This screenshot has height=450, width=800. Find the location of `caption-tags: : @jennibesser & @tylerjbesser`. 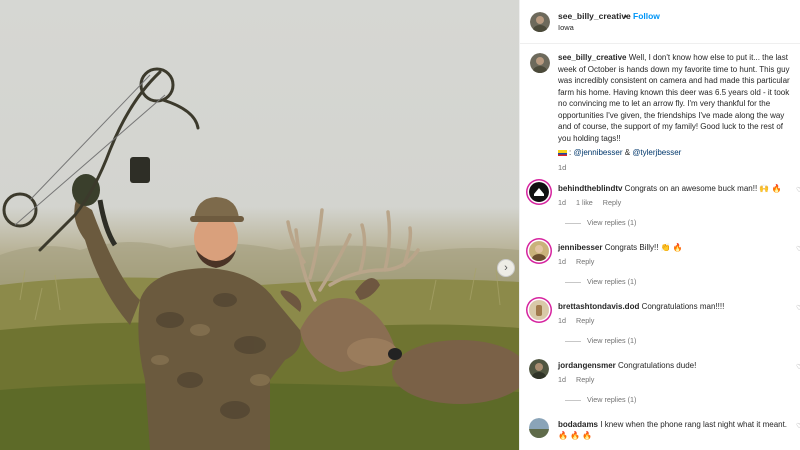

caption-tags: : @jennibesser & @tylerjbesser is located at coordinates (619, 152).